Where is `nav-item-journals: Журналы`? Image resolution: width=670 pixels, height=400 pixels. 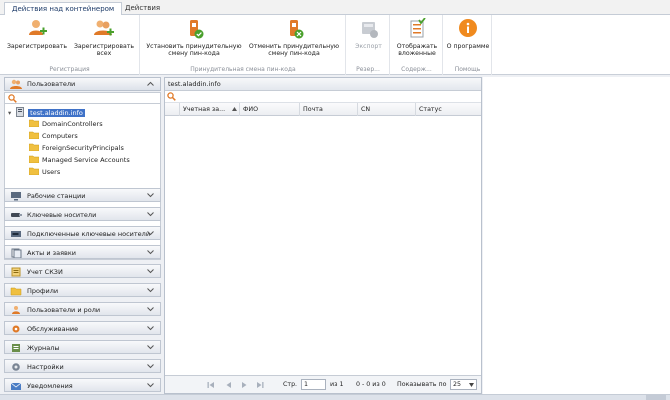
nav-item-journals: Журналы is located at coordinates (82, 347).